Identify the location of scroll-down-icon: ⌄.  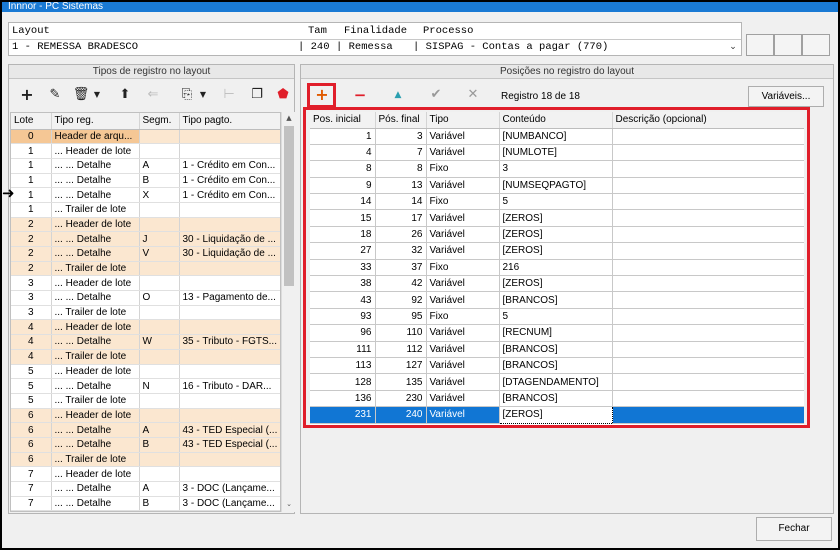
(289, 504).